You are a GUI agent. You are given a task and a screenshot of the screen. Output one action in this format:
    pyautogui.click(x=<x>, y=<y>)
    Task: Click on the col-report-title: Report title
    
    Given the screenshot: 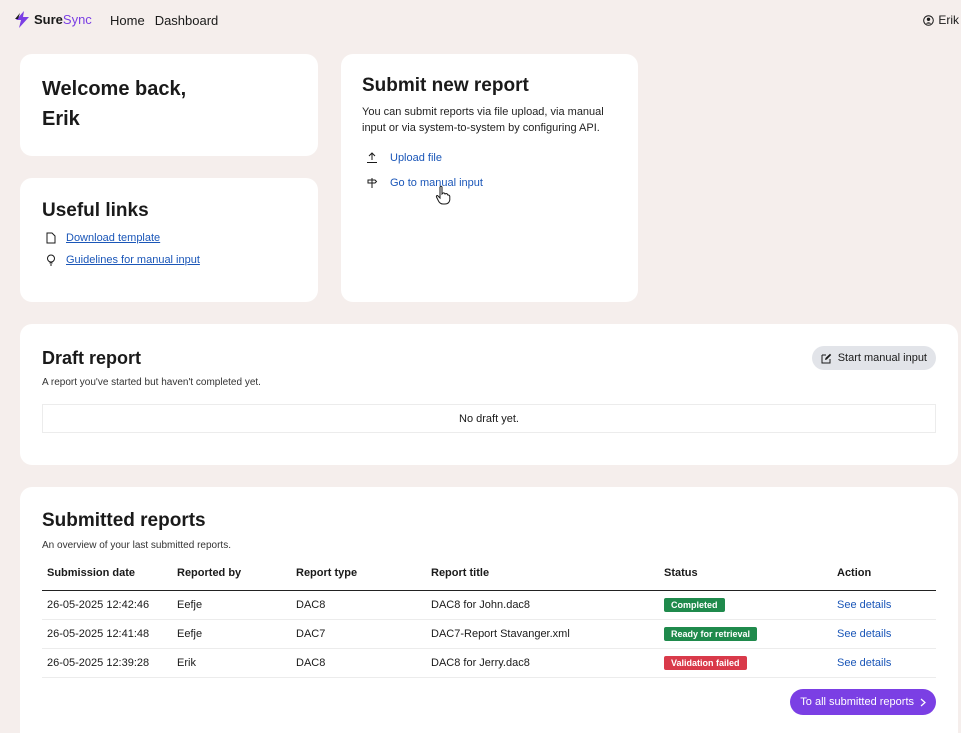 What is the action you would take?
    pyautogui.click(x=542, y=576)
    